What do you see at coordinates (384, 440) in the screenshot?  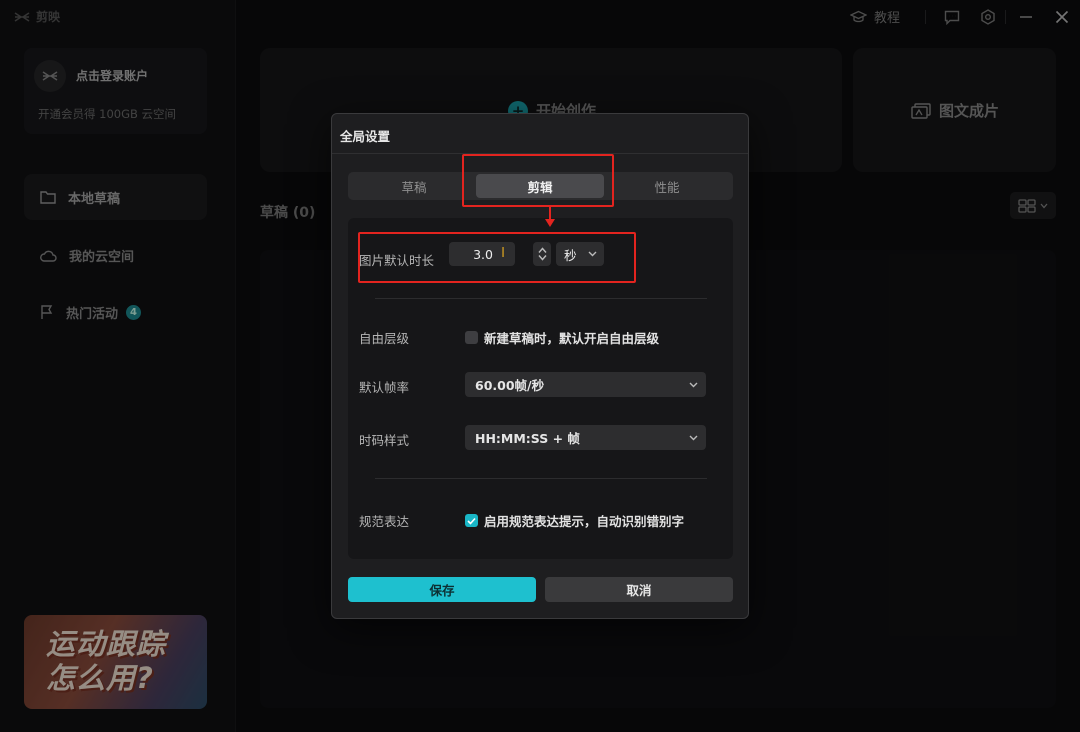 I see `timecode-label: 时码样式` at bounding box center [384, 440].